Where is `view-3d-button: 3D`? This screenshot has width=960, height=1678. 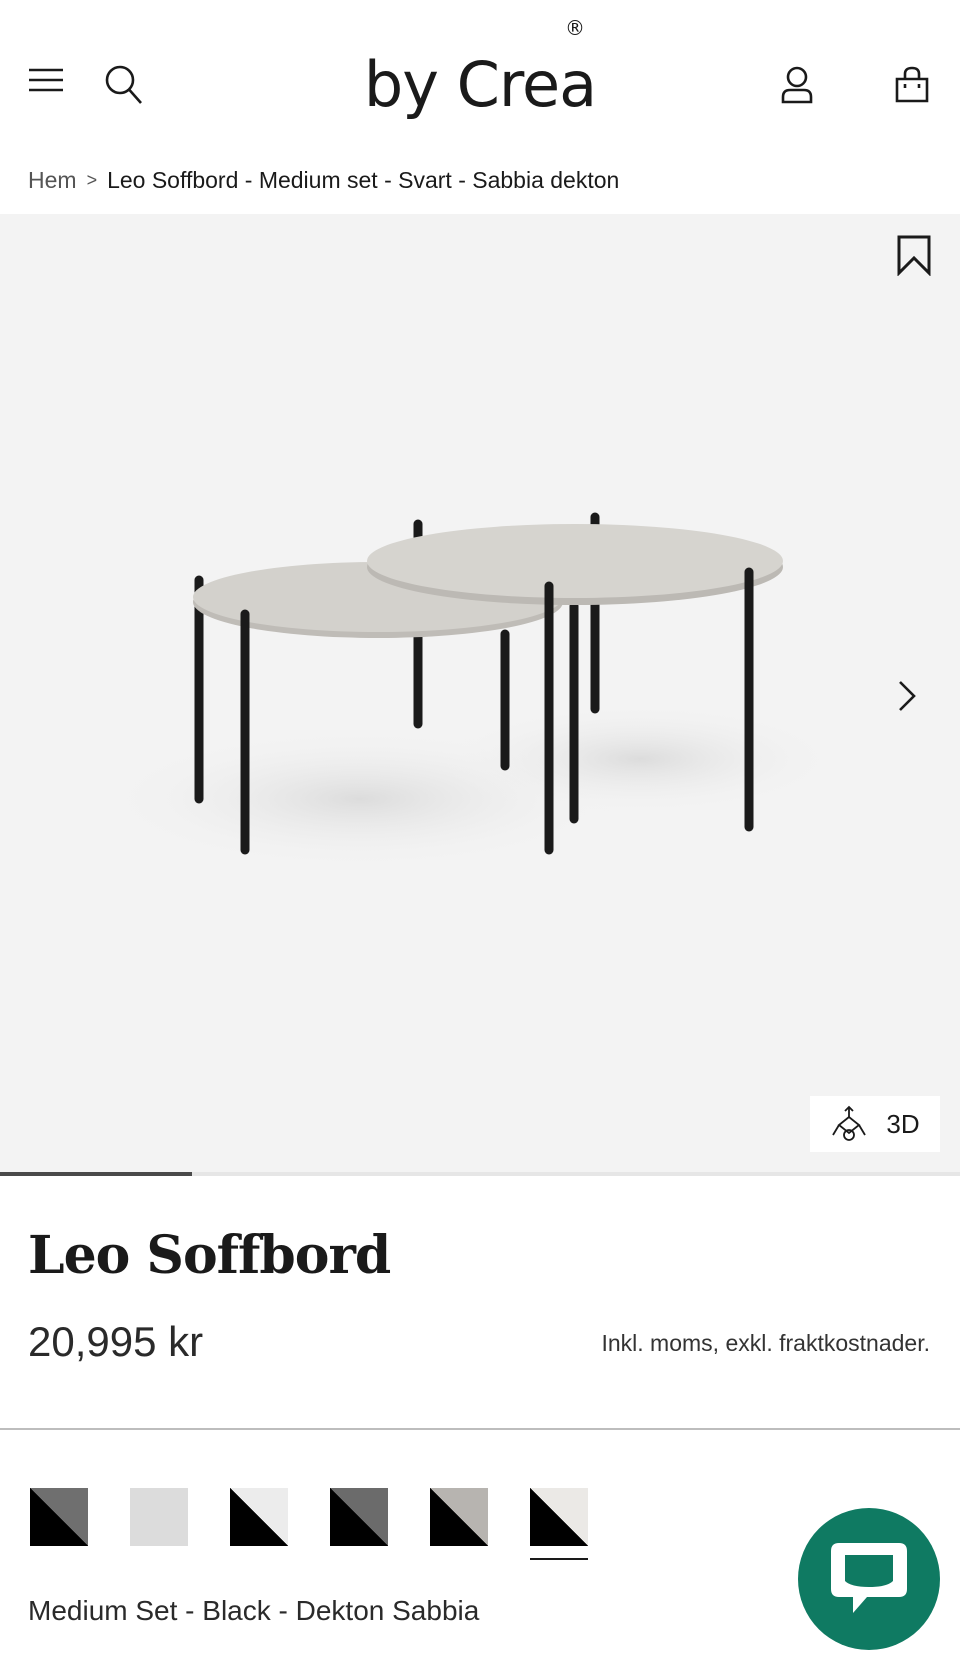 view-3d-button: 3D is located at coordinates (875, 1124).